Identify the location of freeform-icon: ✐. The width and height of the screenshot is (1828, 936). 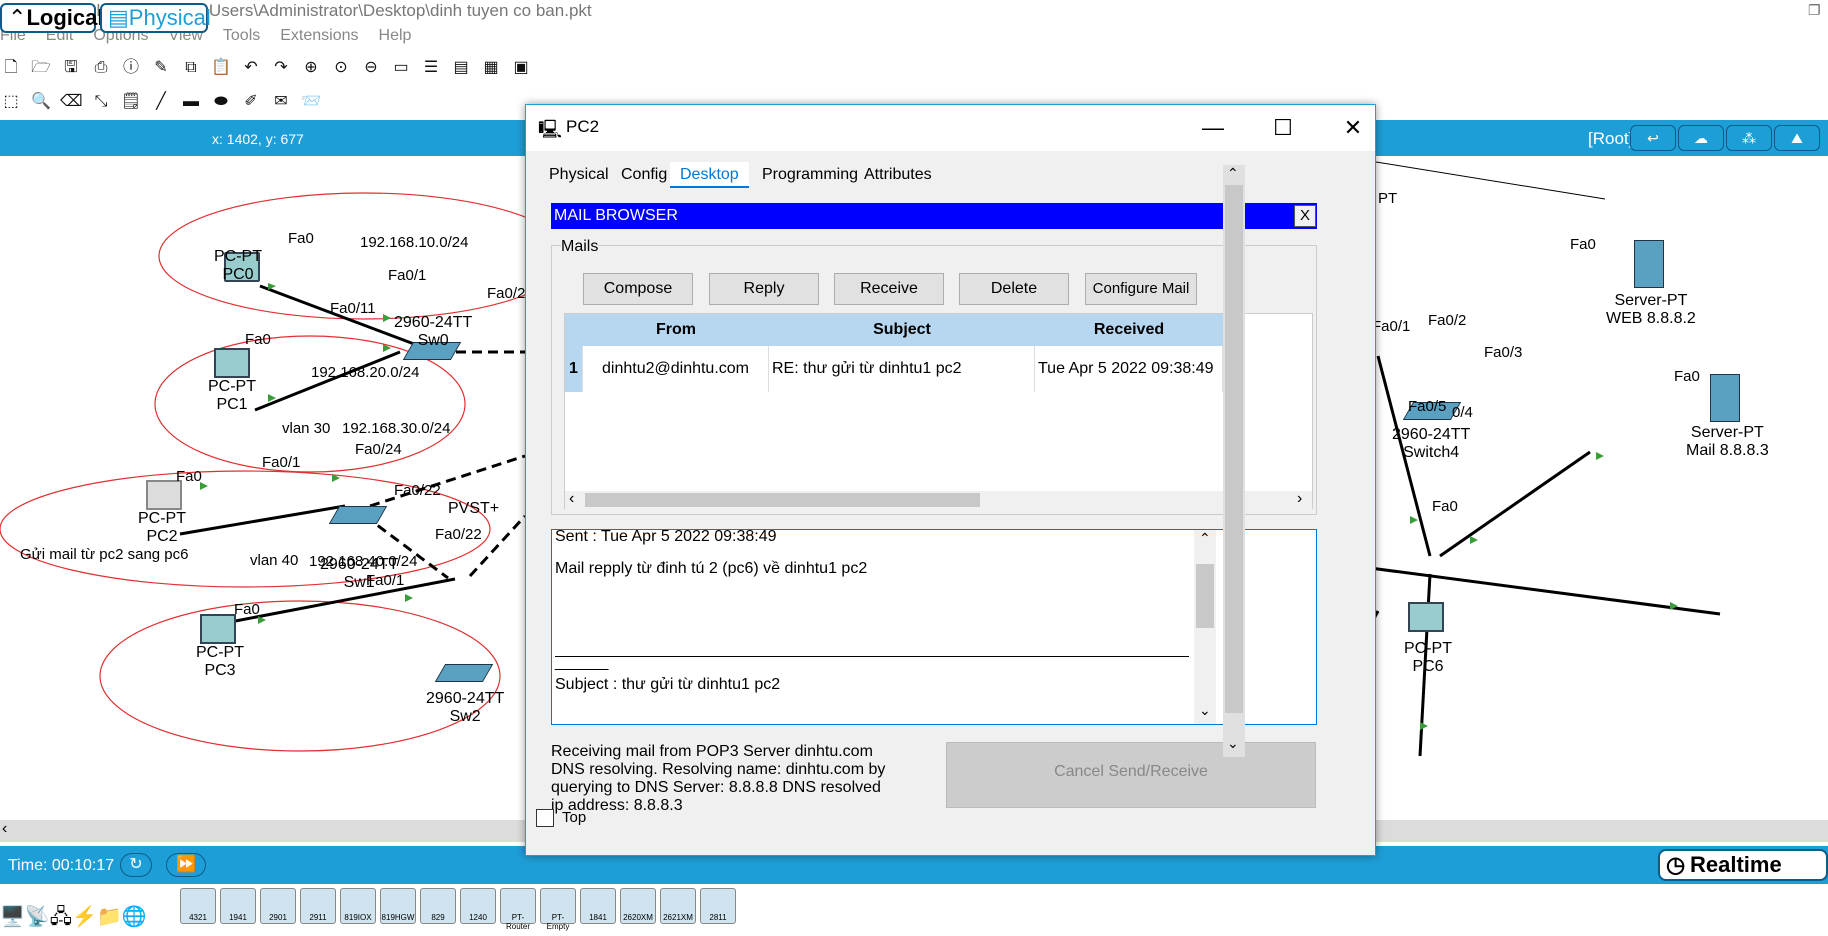
(251, 102).